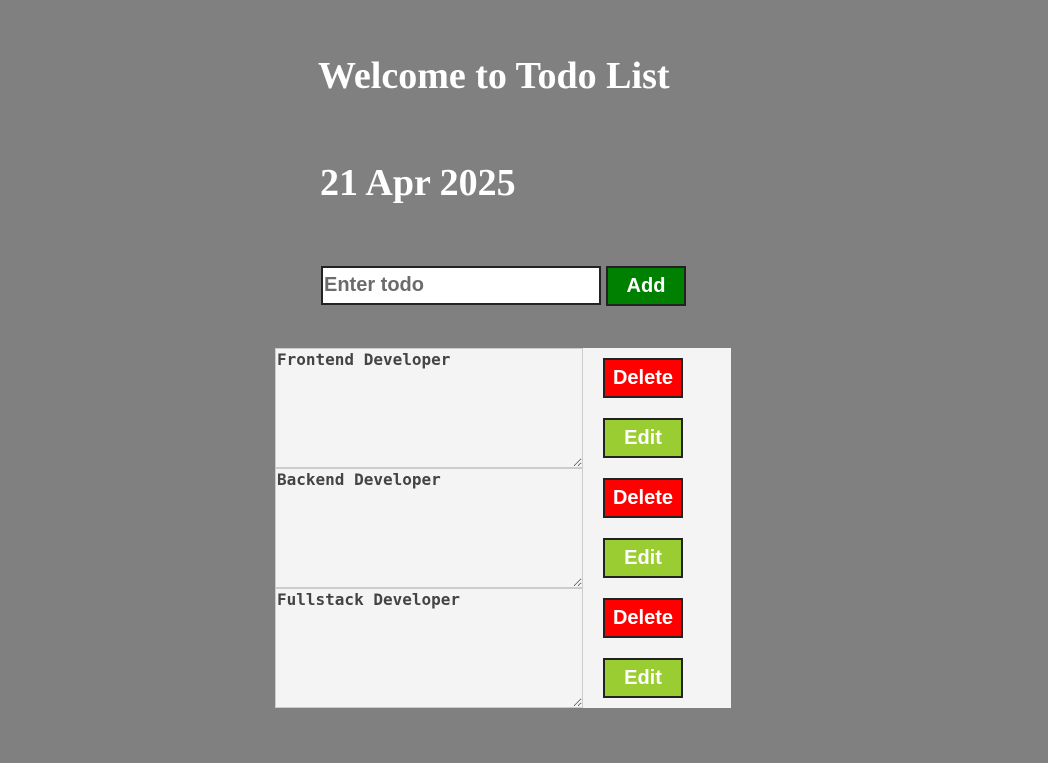  Describe the element at coordinates (494, 76) in the screenshot. I see `page-title: Welcome to Todo List` at that location.